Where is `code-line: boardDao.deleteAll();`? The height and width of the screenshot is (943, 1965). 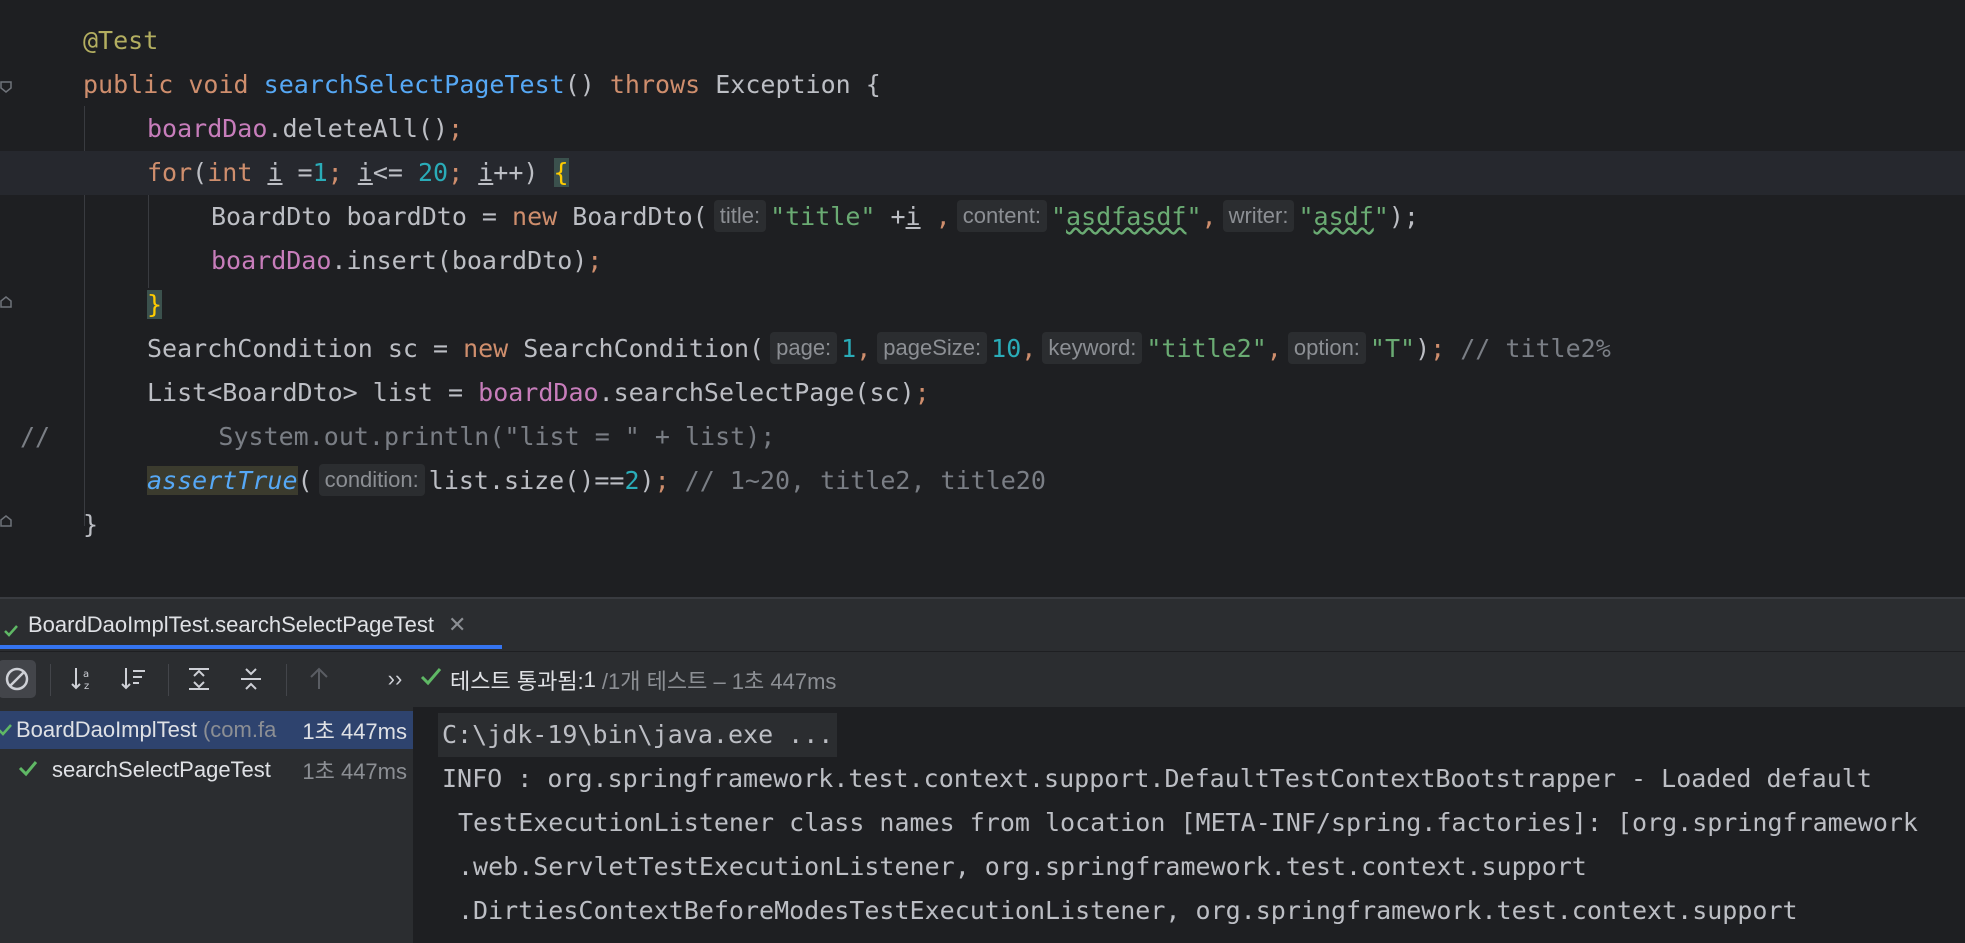
code-line: boardDao.deleteAll(); is located at coordinates (982, 129).